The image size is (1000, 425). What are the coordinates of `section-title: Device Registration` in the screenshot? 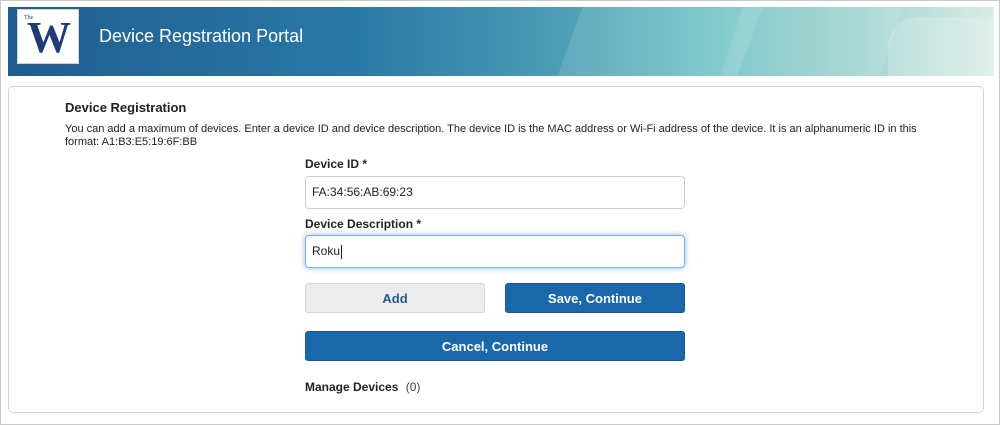 It's located at (126, 107).